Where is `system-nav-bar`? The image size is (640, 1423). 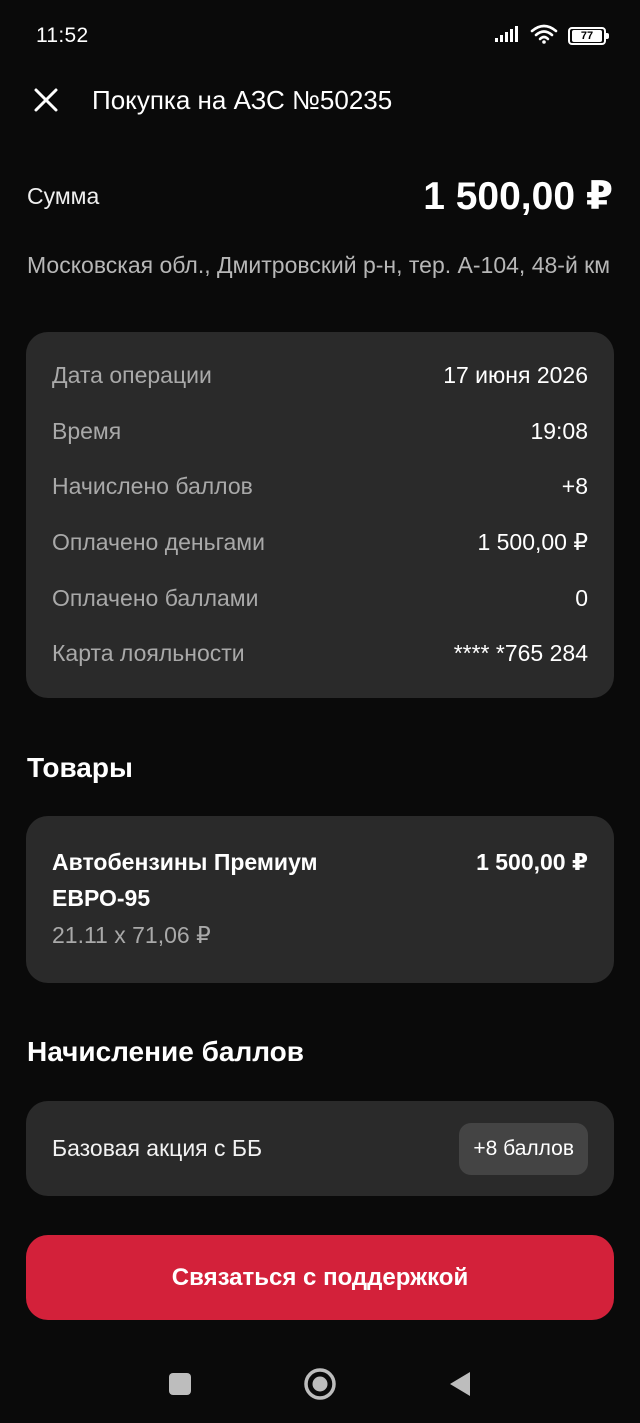
system-nav-bar is located at coordinates (320, 1383).